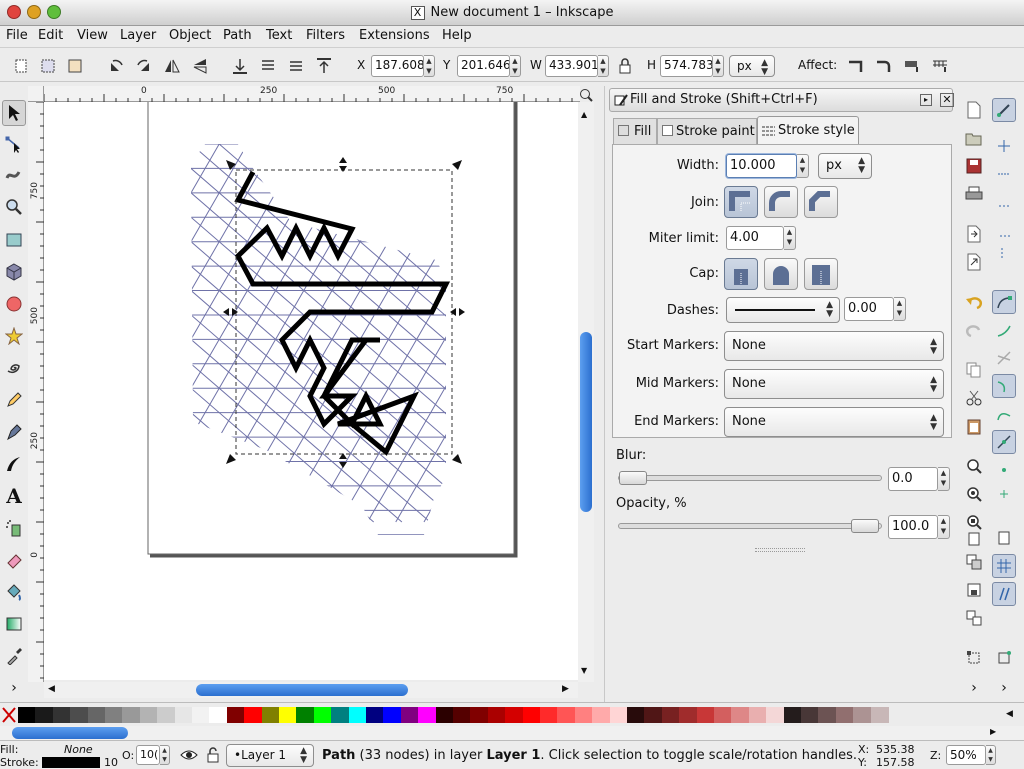 This screenshot has height=769, width=1024. I want to click on 3d-box-tool-icon, so click(14, 272).